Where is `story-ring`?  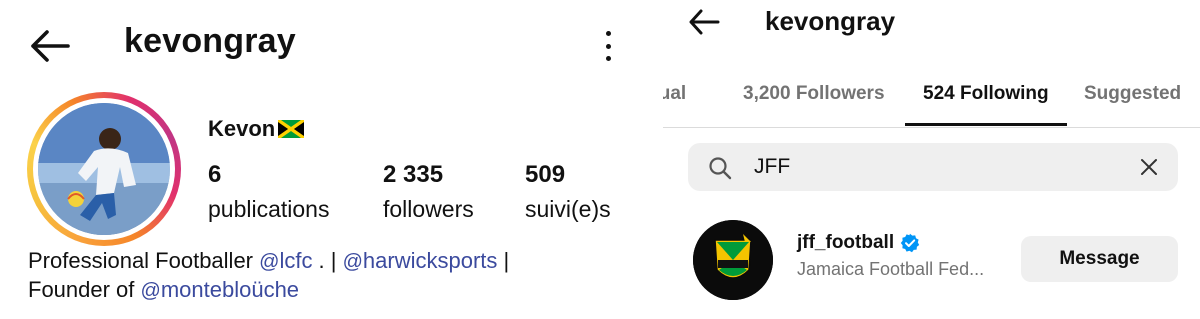 story-ring is located at coordinates (104, 169).